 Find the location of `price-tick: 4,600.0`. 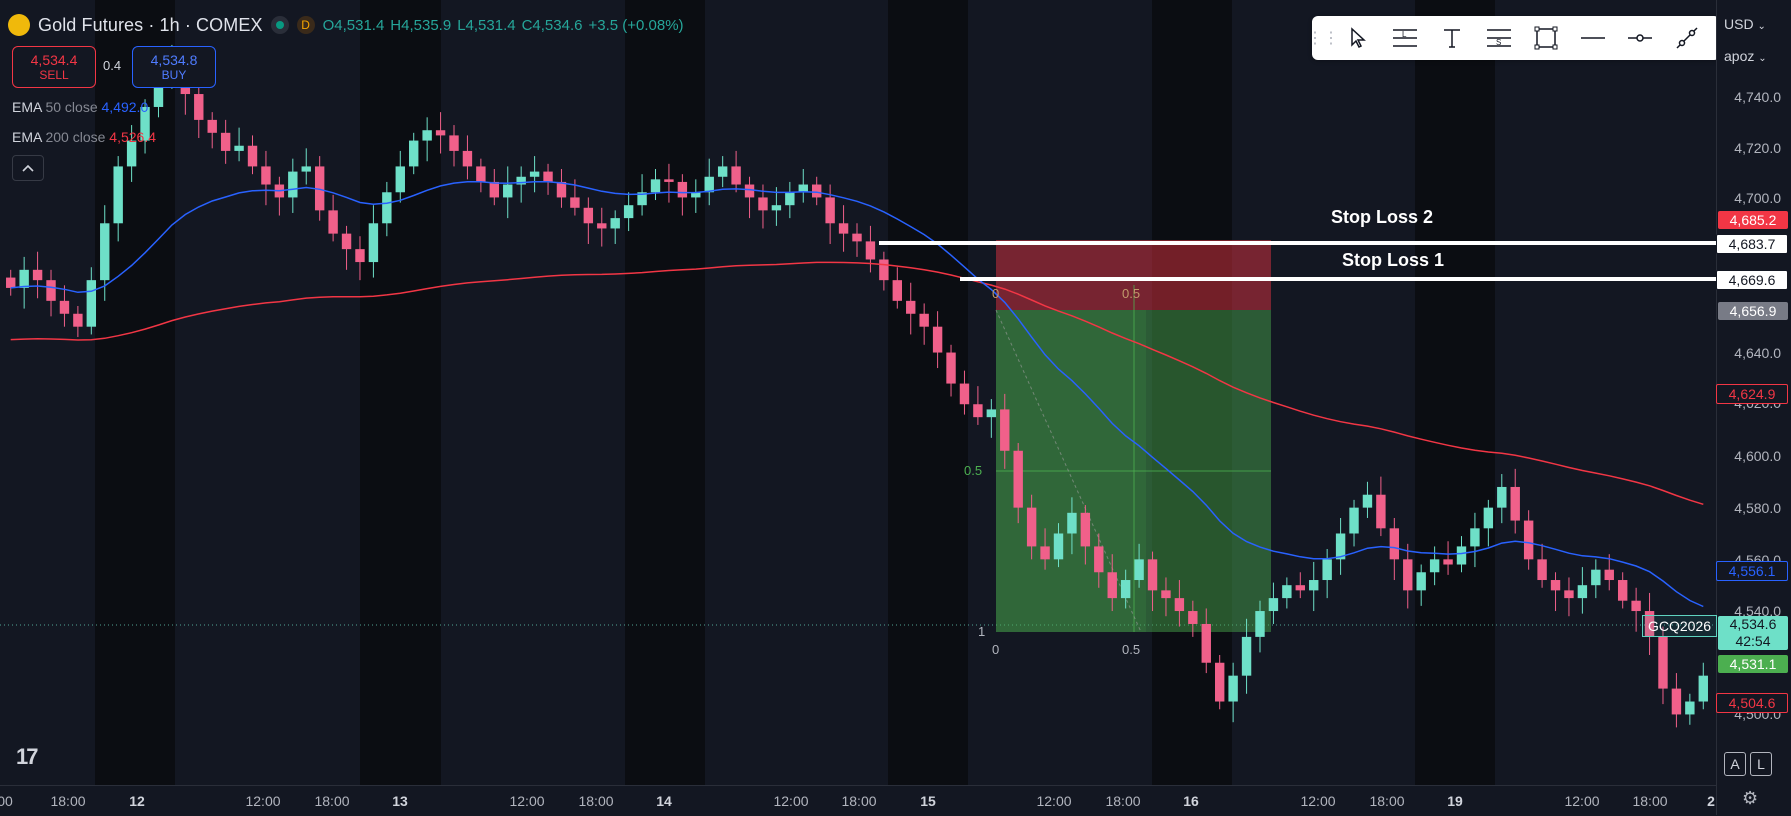

price-tick: 4,600.0 is located at coordinates (1757, 456).